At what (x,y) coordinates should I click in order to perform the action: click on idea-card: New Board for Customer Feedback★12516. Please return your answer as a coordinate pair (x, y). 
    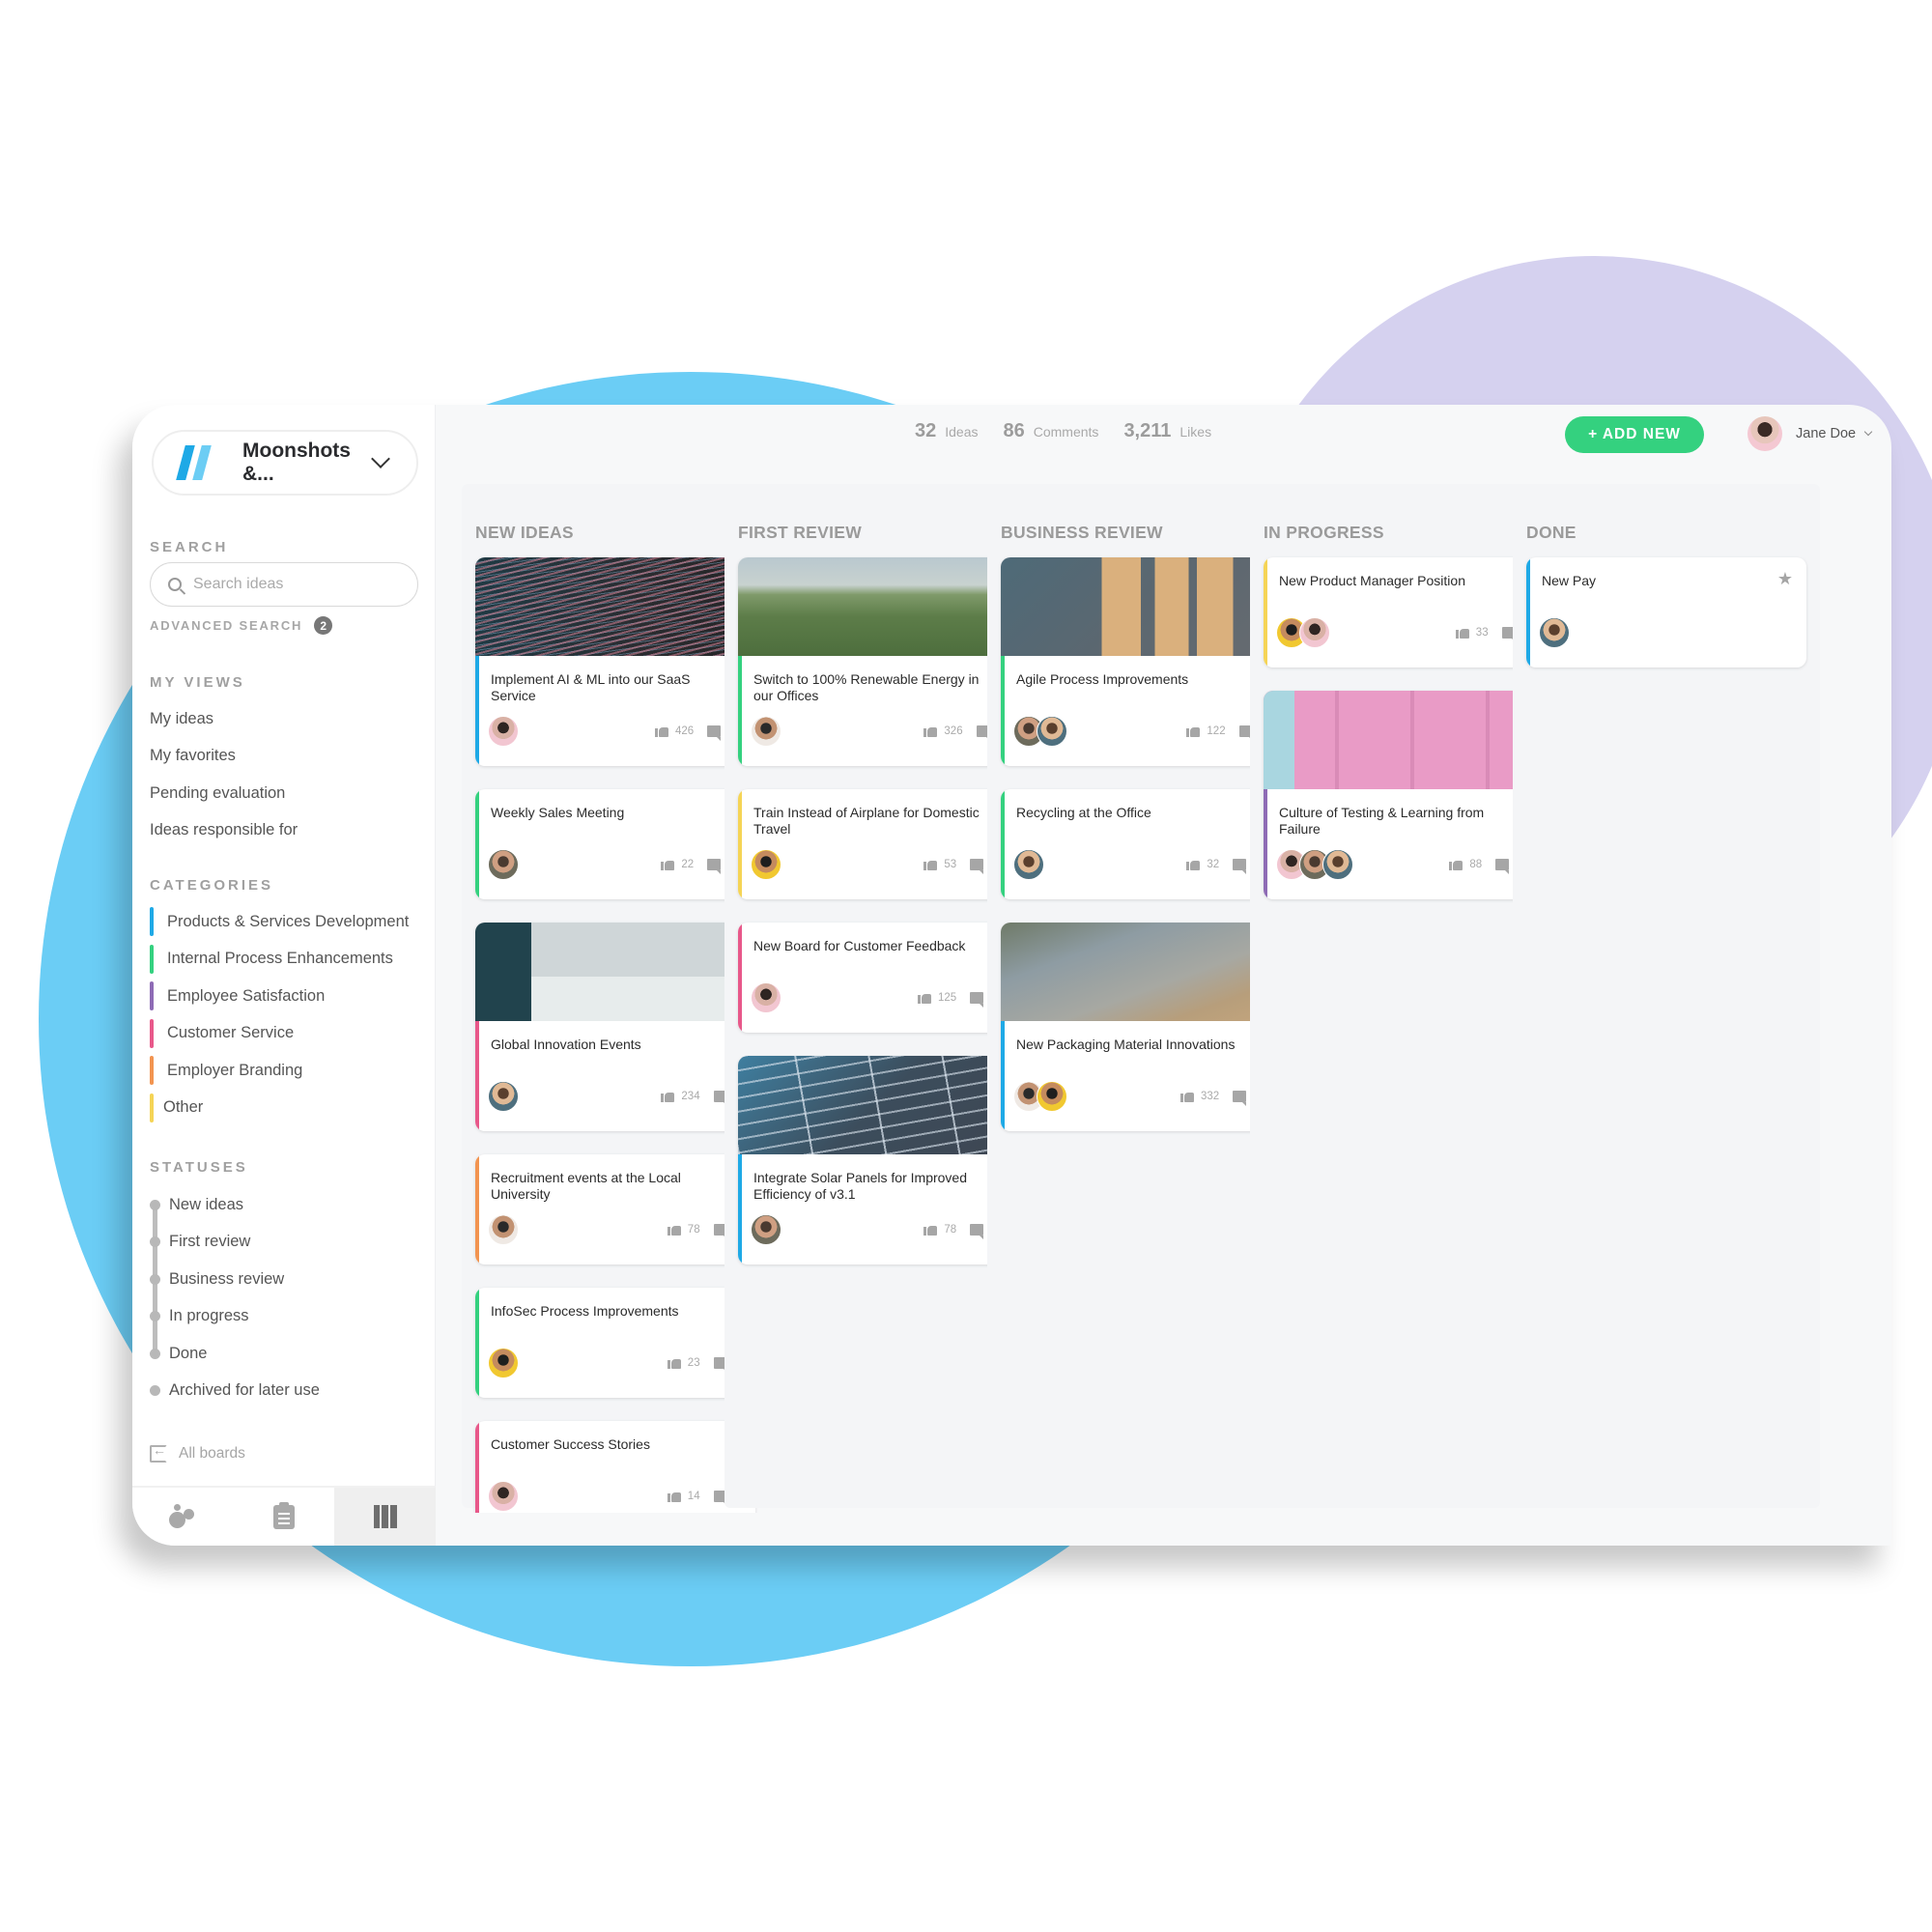
    Looking at the image, I should click on (878, 978).